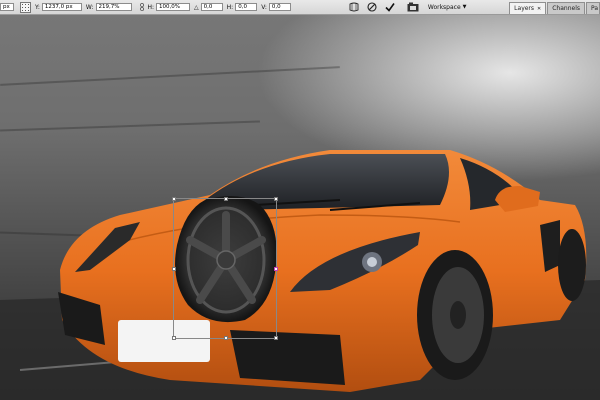 Image resolution: width=600 pixels, height=400 pixels. I want to click on w-label: W:, so click(89, 7).